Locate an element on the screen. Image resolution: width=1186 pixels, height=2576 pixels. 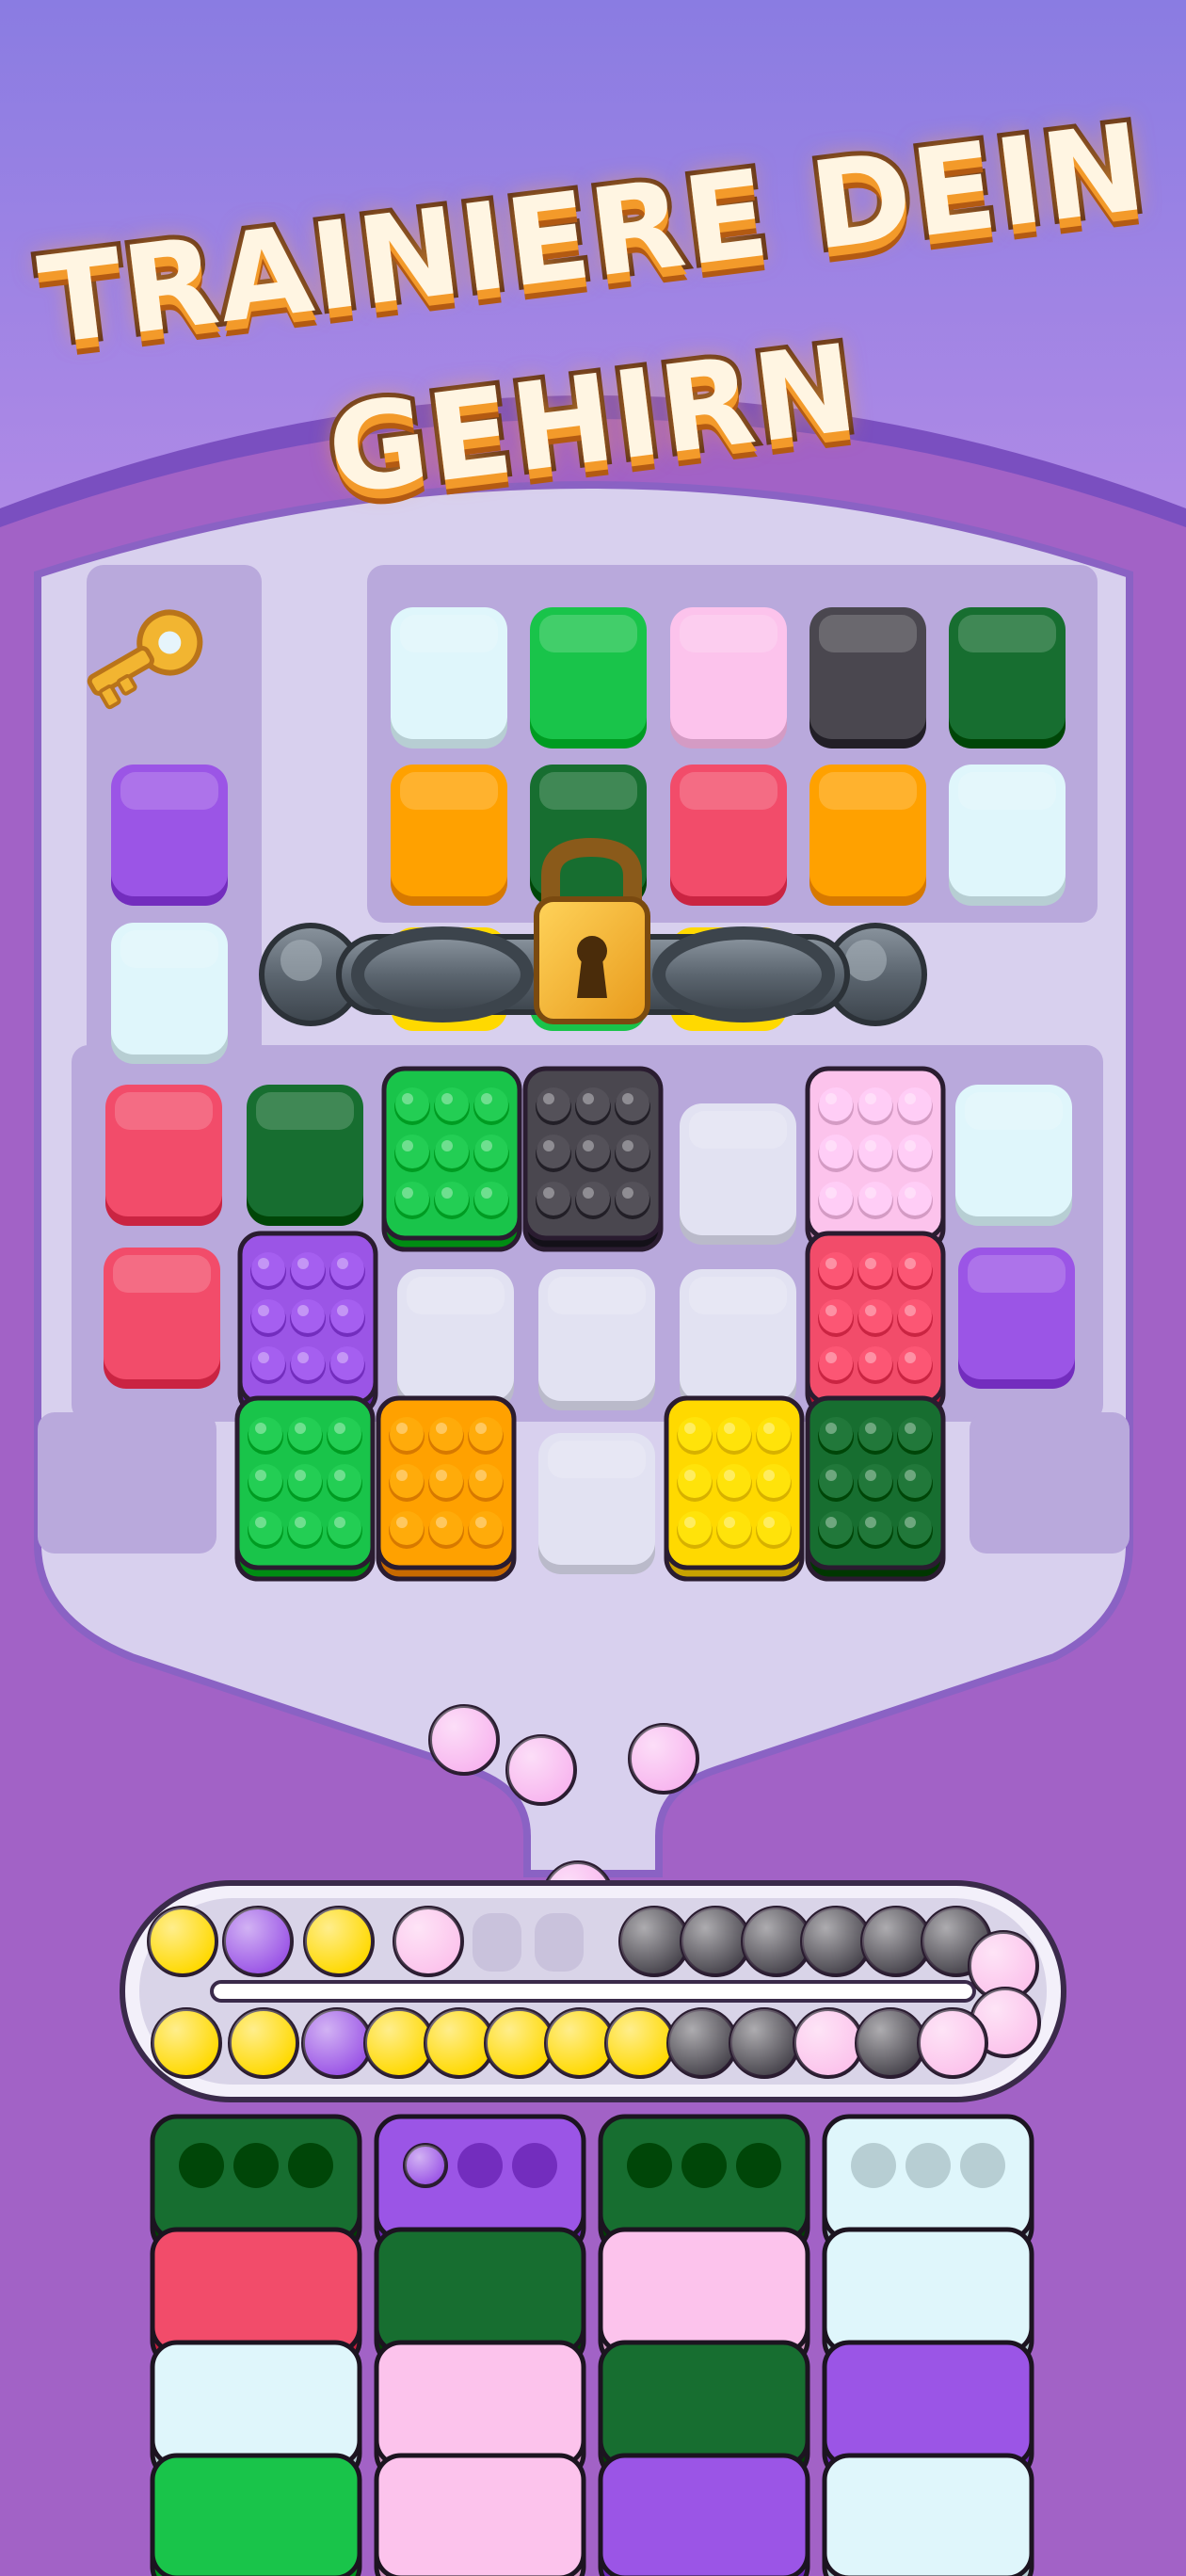
bubble-block-dark is located at coordinates (593, 1159).